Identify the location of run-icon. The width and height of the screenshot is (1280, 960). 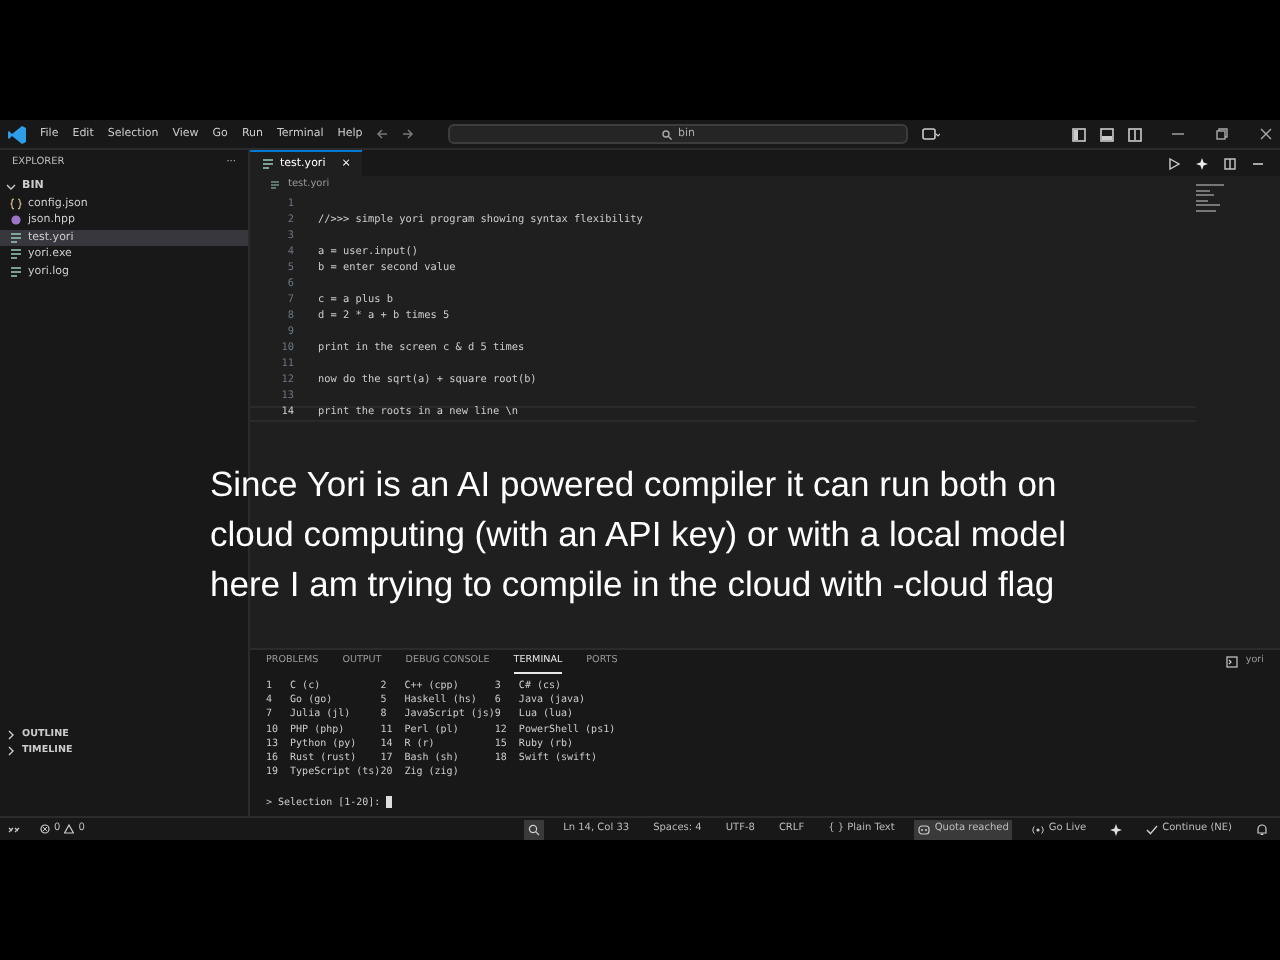
(1174, 163).